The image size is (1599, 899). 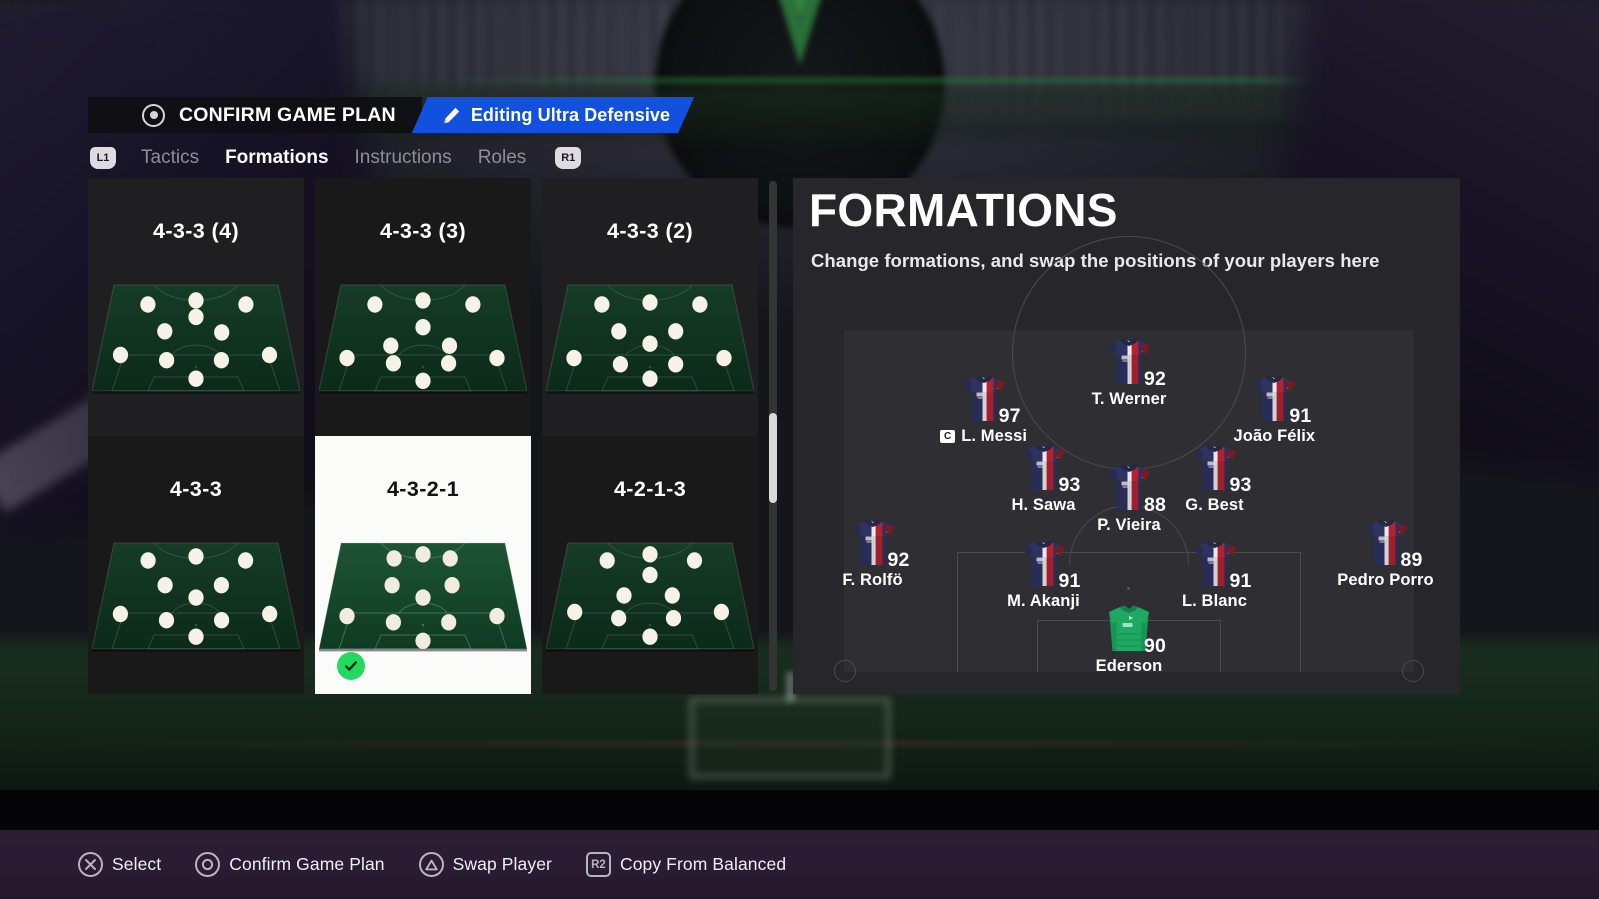 I want to click on player-kit: 93, so click(x=1215, y=469).